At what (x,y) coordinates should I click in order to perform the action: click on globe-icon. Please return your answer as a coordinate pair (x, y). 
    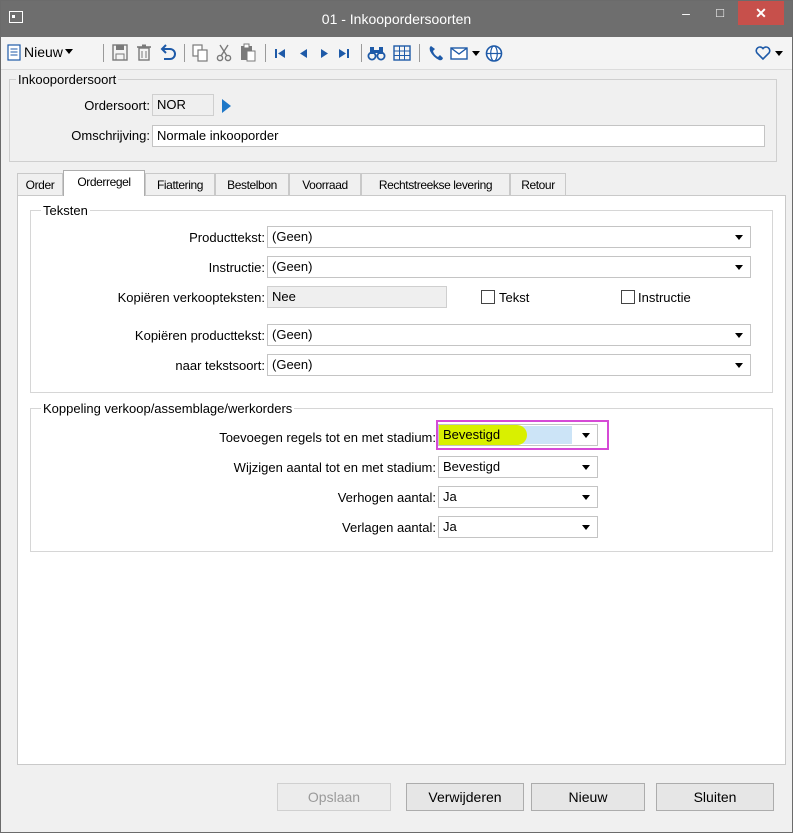
    Looking at the image, I should click on (494, 53).